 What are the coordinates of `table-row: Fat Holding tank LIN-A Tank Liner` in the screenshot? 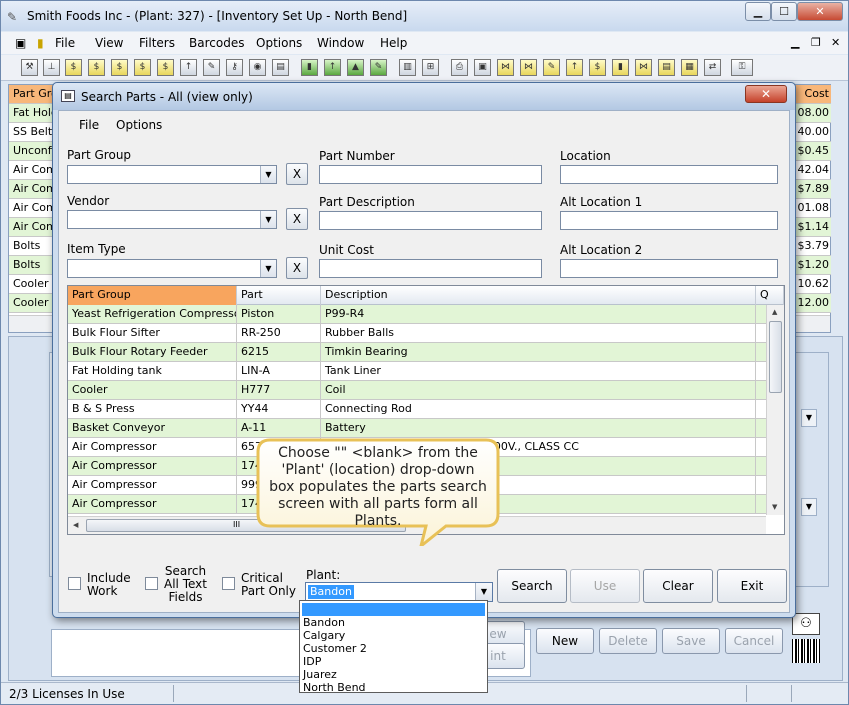 It's located at (418, 371).